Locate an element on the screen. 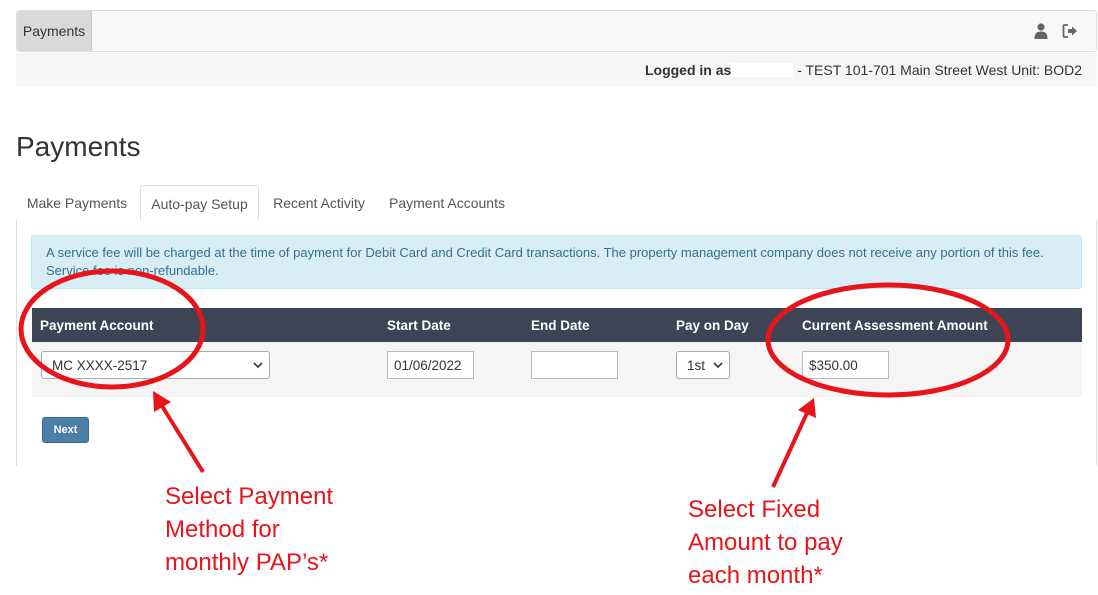 The height and width of the screenshot is (595, 1098). header-start-date: Start Date is located at coordinates (419, 325).